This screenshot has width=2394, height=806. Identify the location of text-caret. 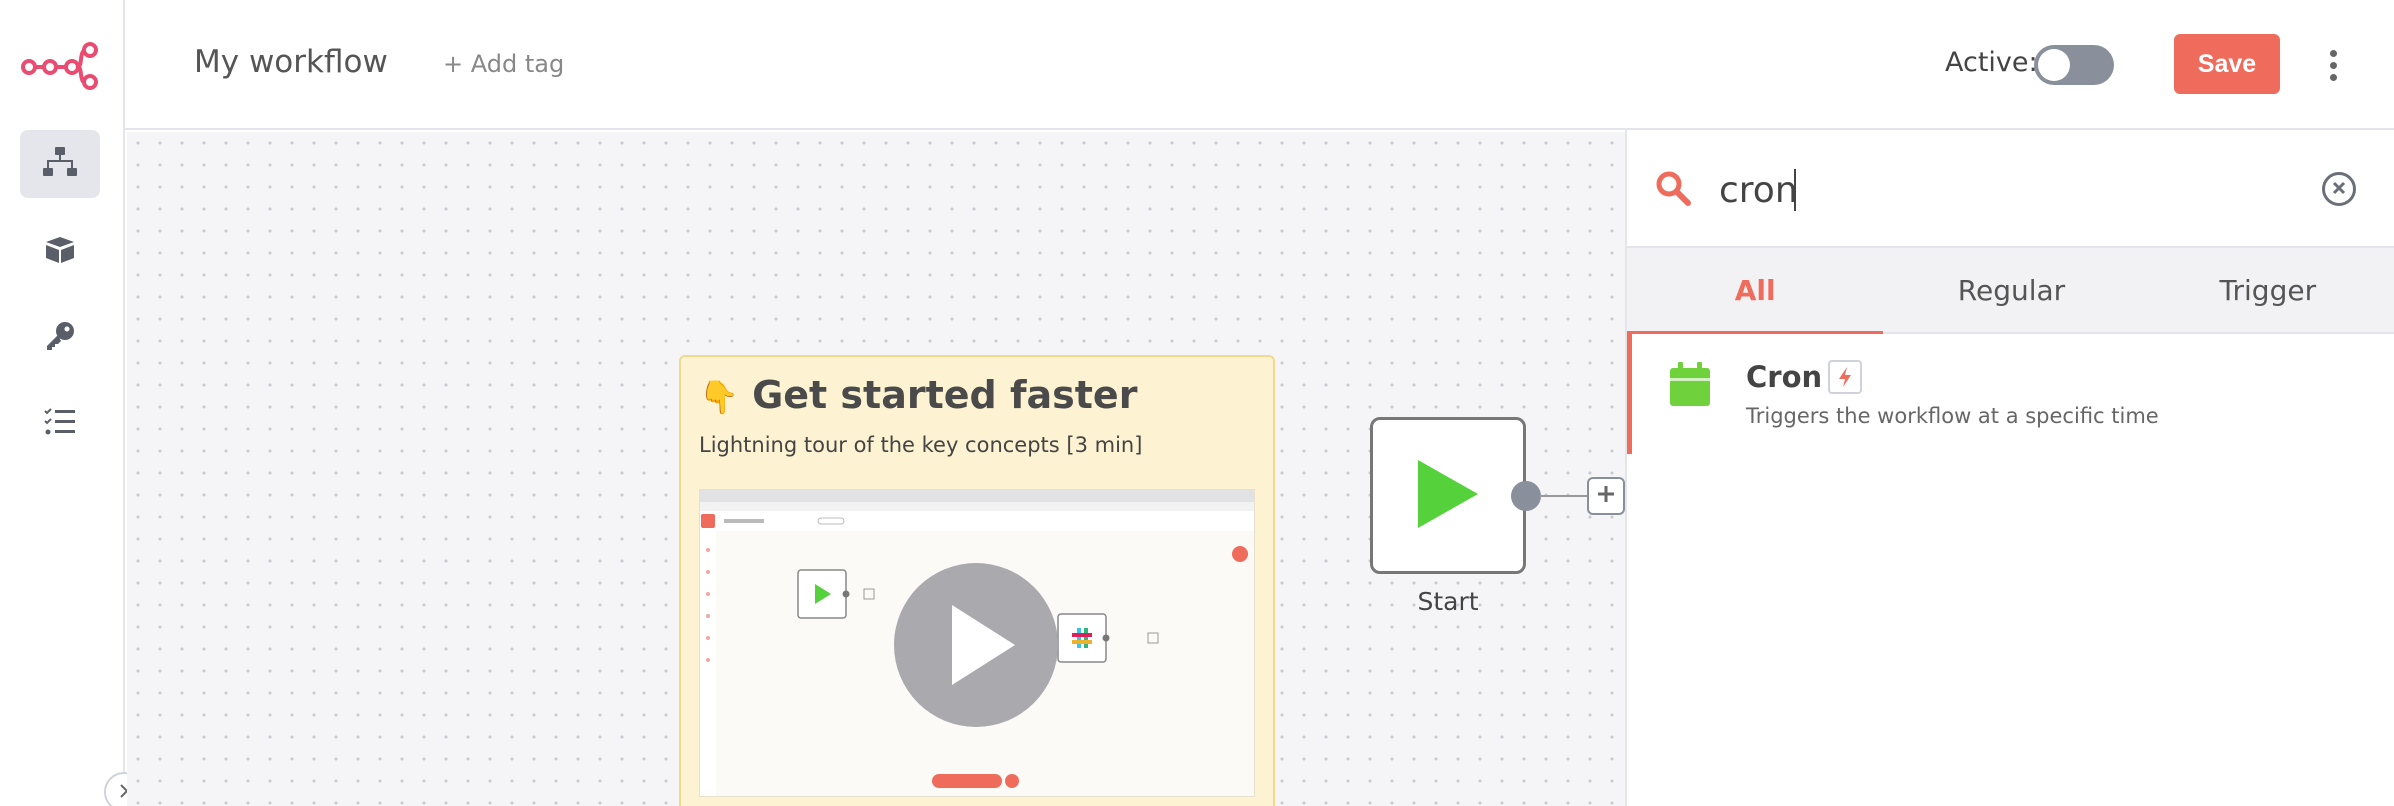
(1795, 190).